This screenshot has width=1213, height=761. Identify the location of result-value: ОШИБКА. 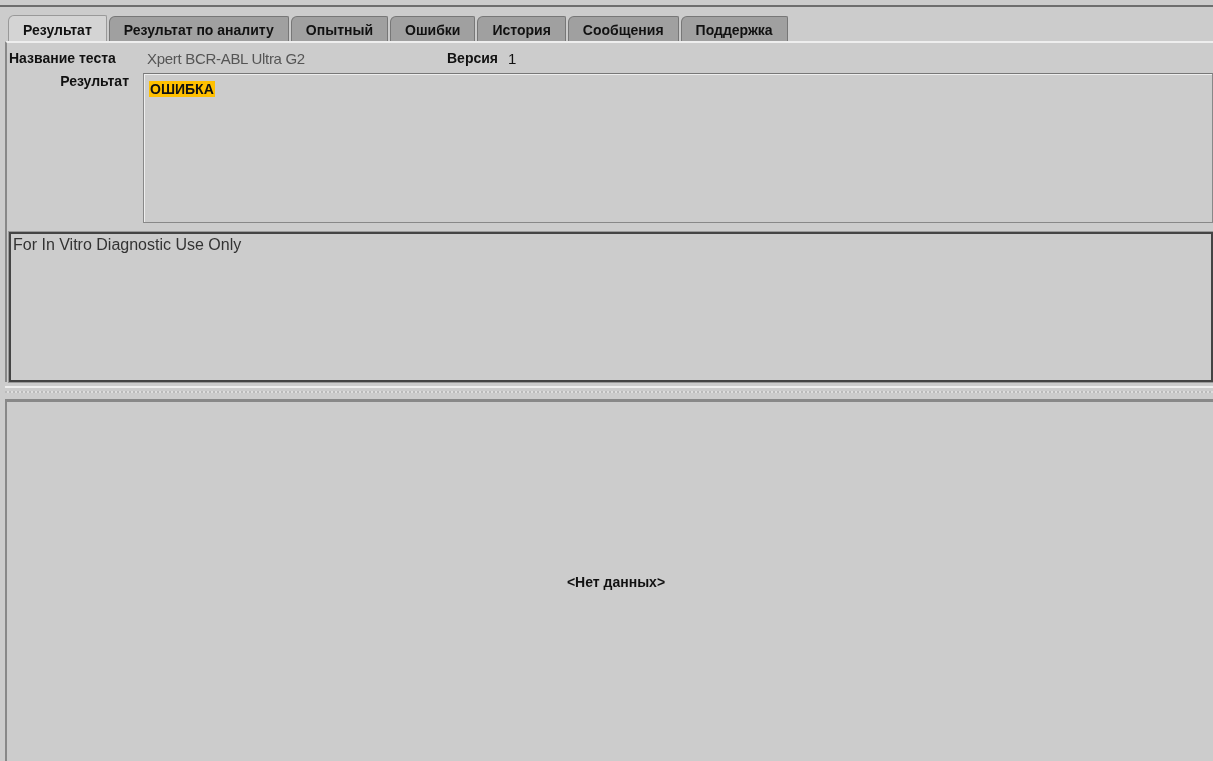
(182, 89).